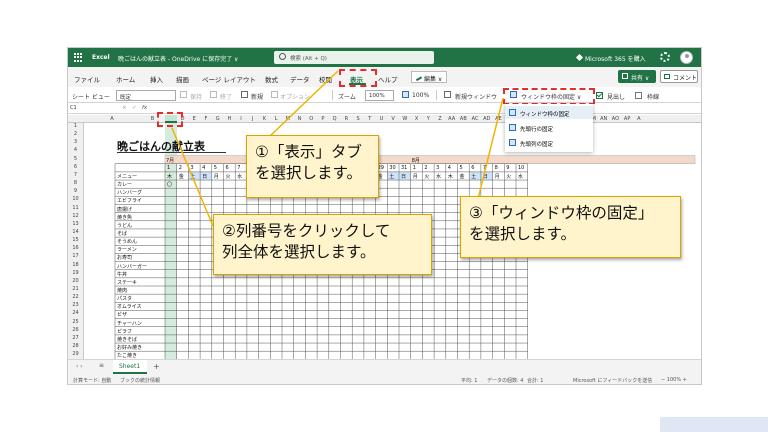 The height and width of the screenshot is (432, 768). Describe the element at coordinates (125, 299) in the screenshot. I see `menu-item: パスタ` at that location.